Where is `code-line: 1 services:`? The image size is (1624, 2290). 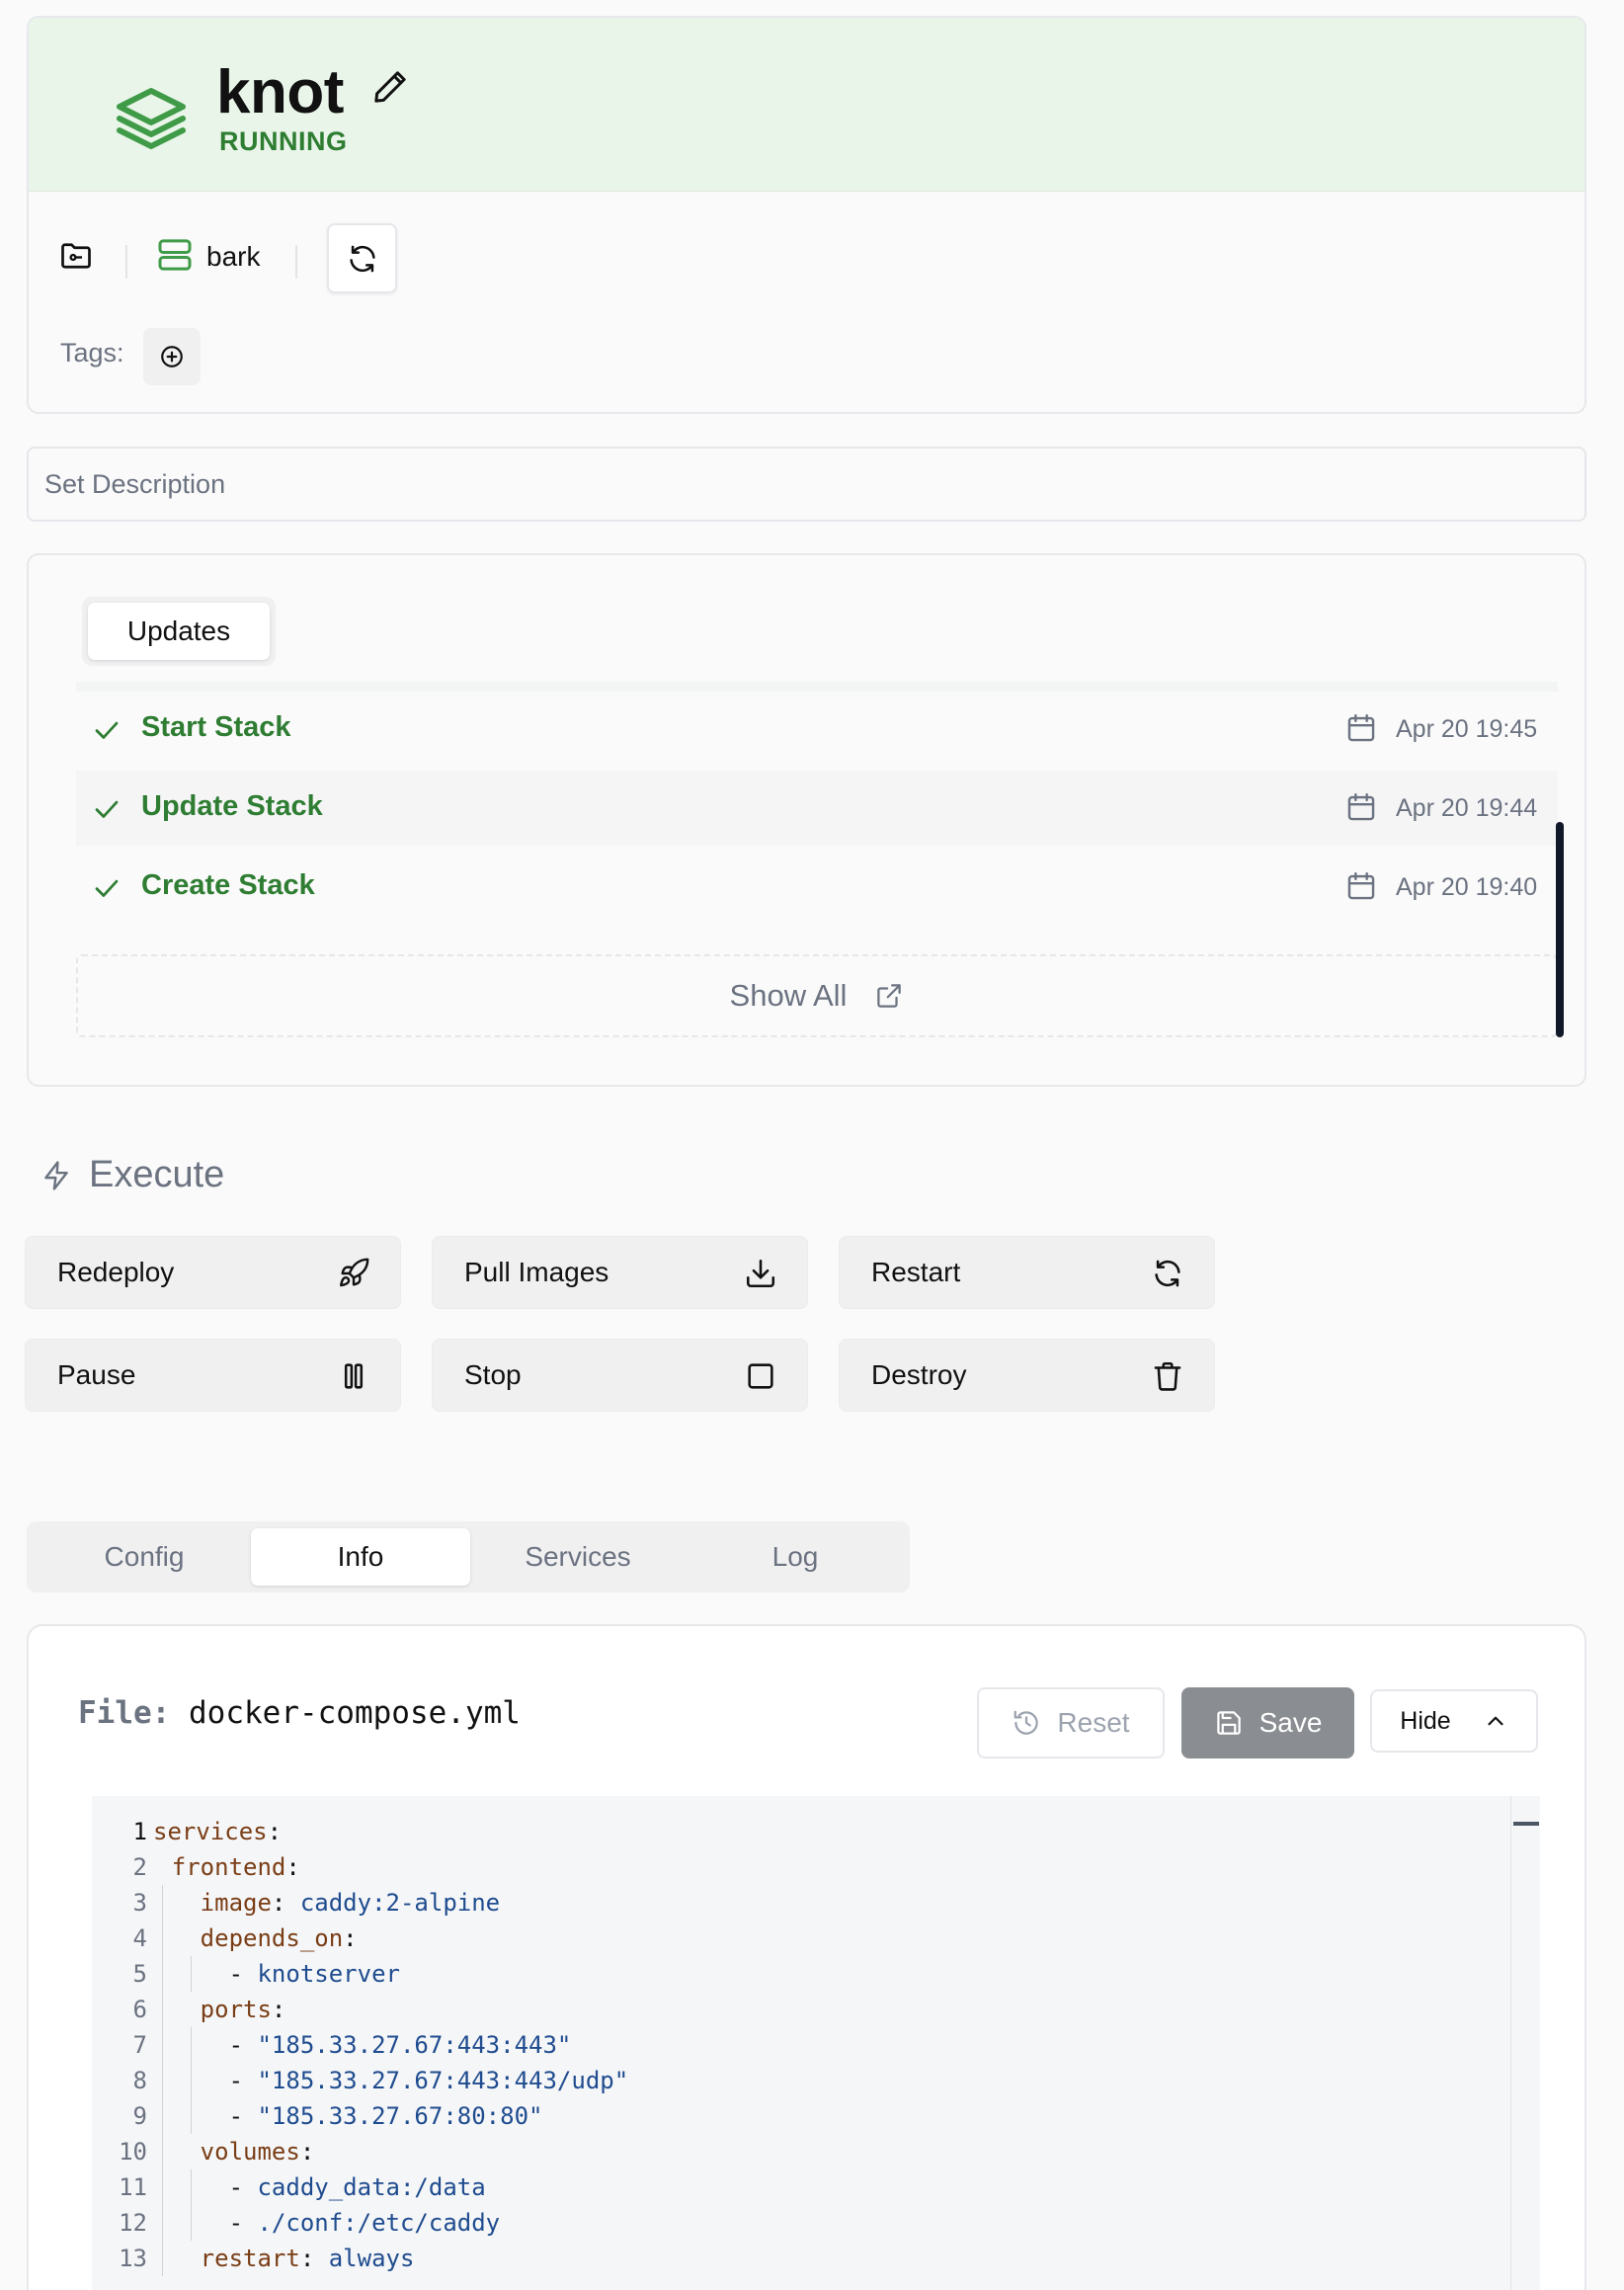
code-line: 1 services: is located at coordinates (784, 1831).